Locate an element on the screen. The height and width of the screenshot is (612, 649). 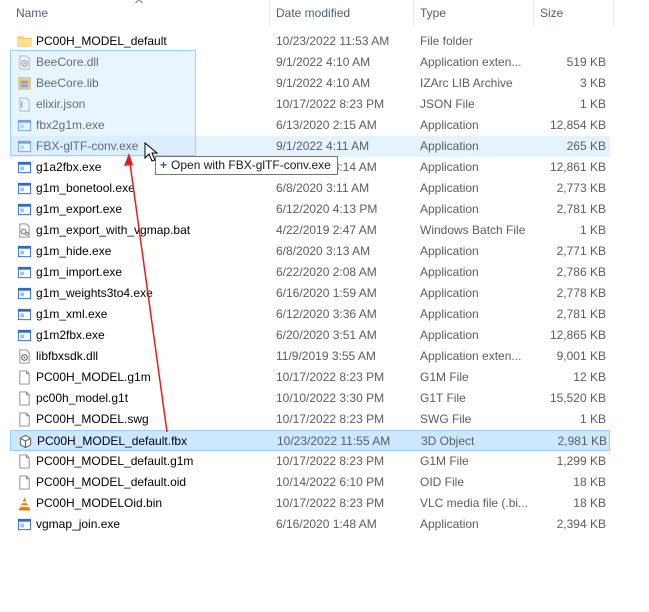
mouse-cursor-icon is located at coordinates (151, 151).